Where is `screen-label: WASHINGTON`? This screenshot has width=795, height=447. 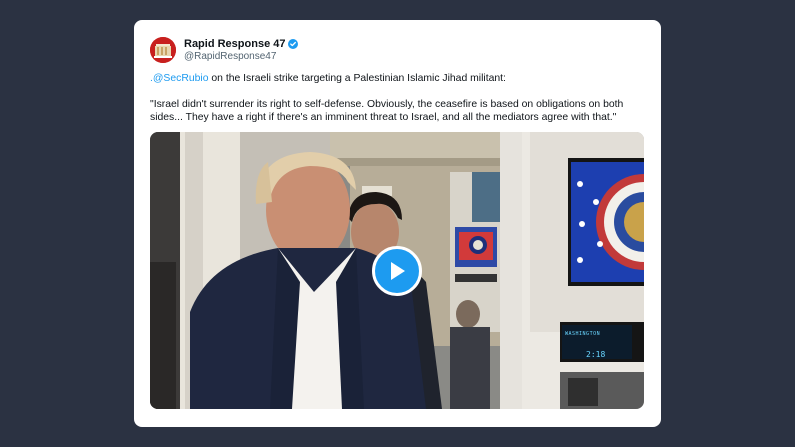
screen-label: WASHINGTON is located at coordinates (583, 334).